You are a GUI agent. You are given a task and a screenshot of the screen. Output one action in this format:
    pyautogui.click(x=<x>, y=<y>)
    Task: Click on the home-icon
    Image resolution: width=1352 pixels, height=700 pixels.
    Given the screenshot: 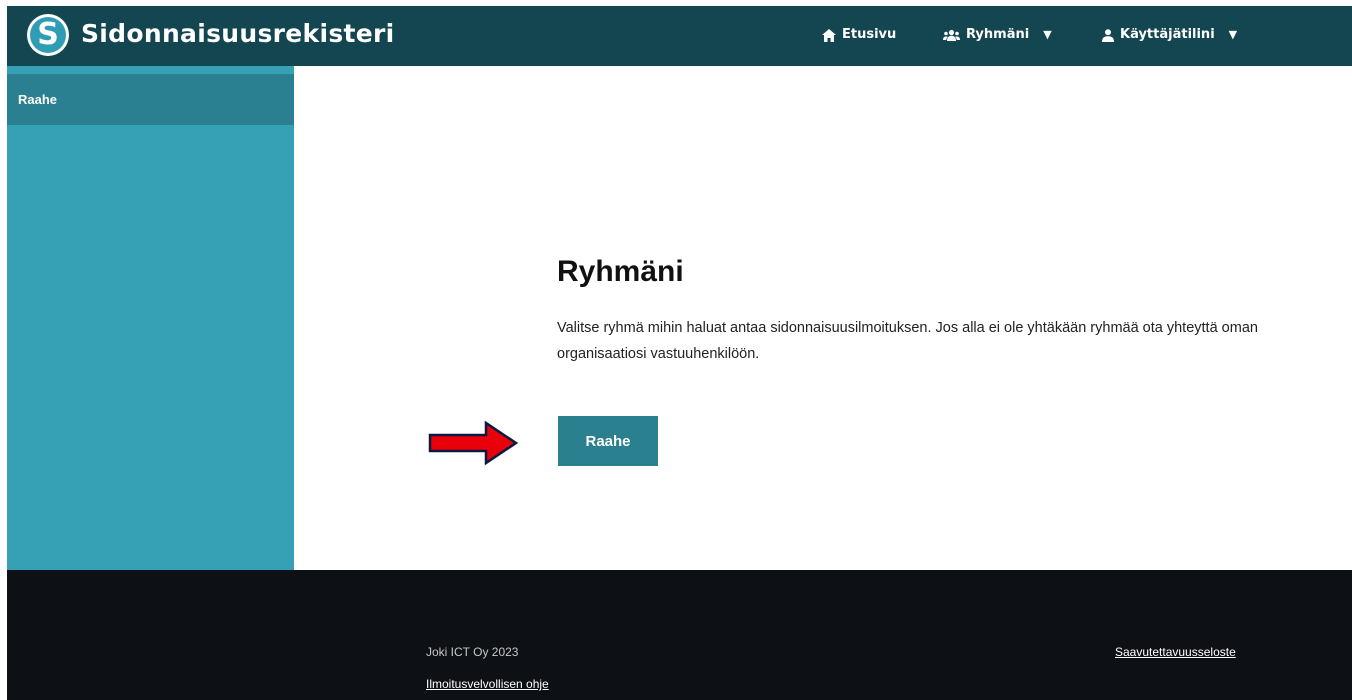 What is the action you would take?
    pyautogui.click(x=829, y=35)
    